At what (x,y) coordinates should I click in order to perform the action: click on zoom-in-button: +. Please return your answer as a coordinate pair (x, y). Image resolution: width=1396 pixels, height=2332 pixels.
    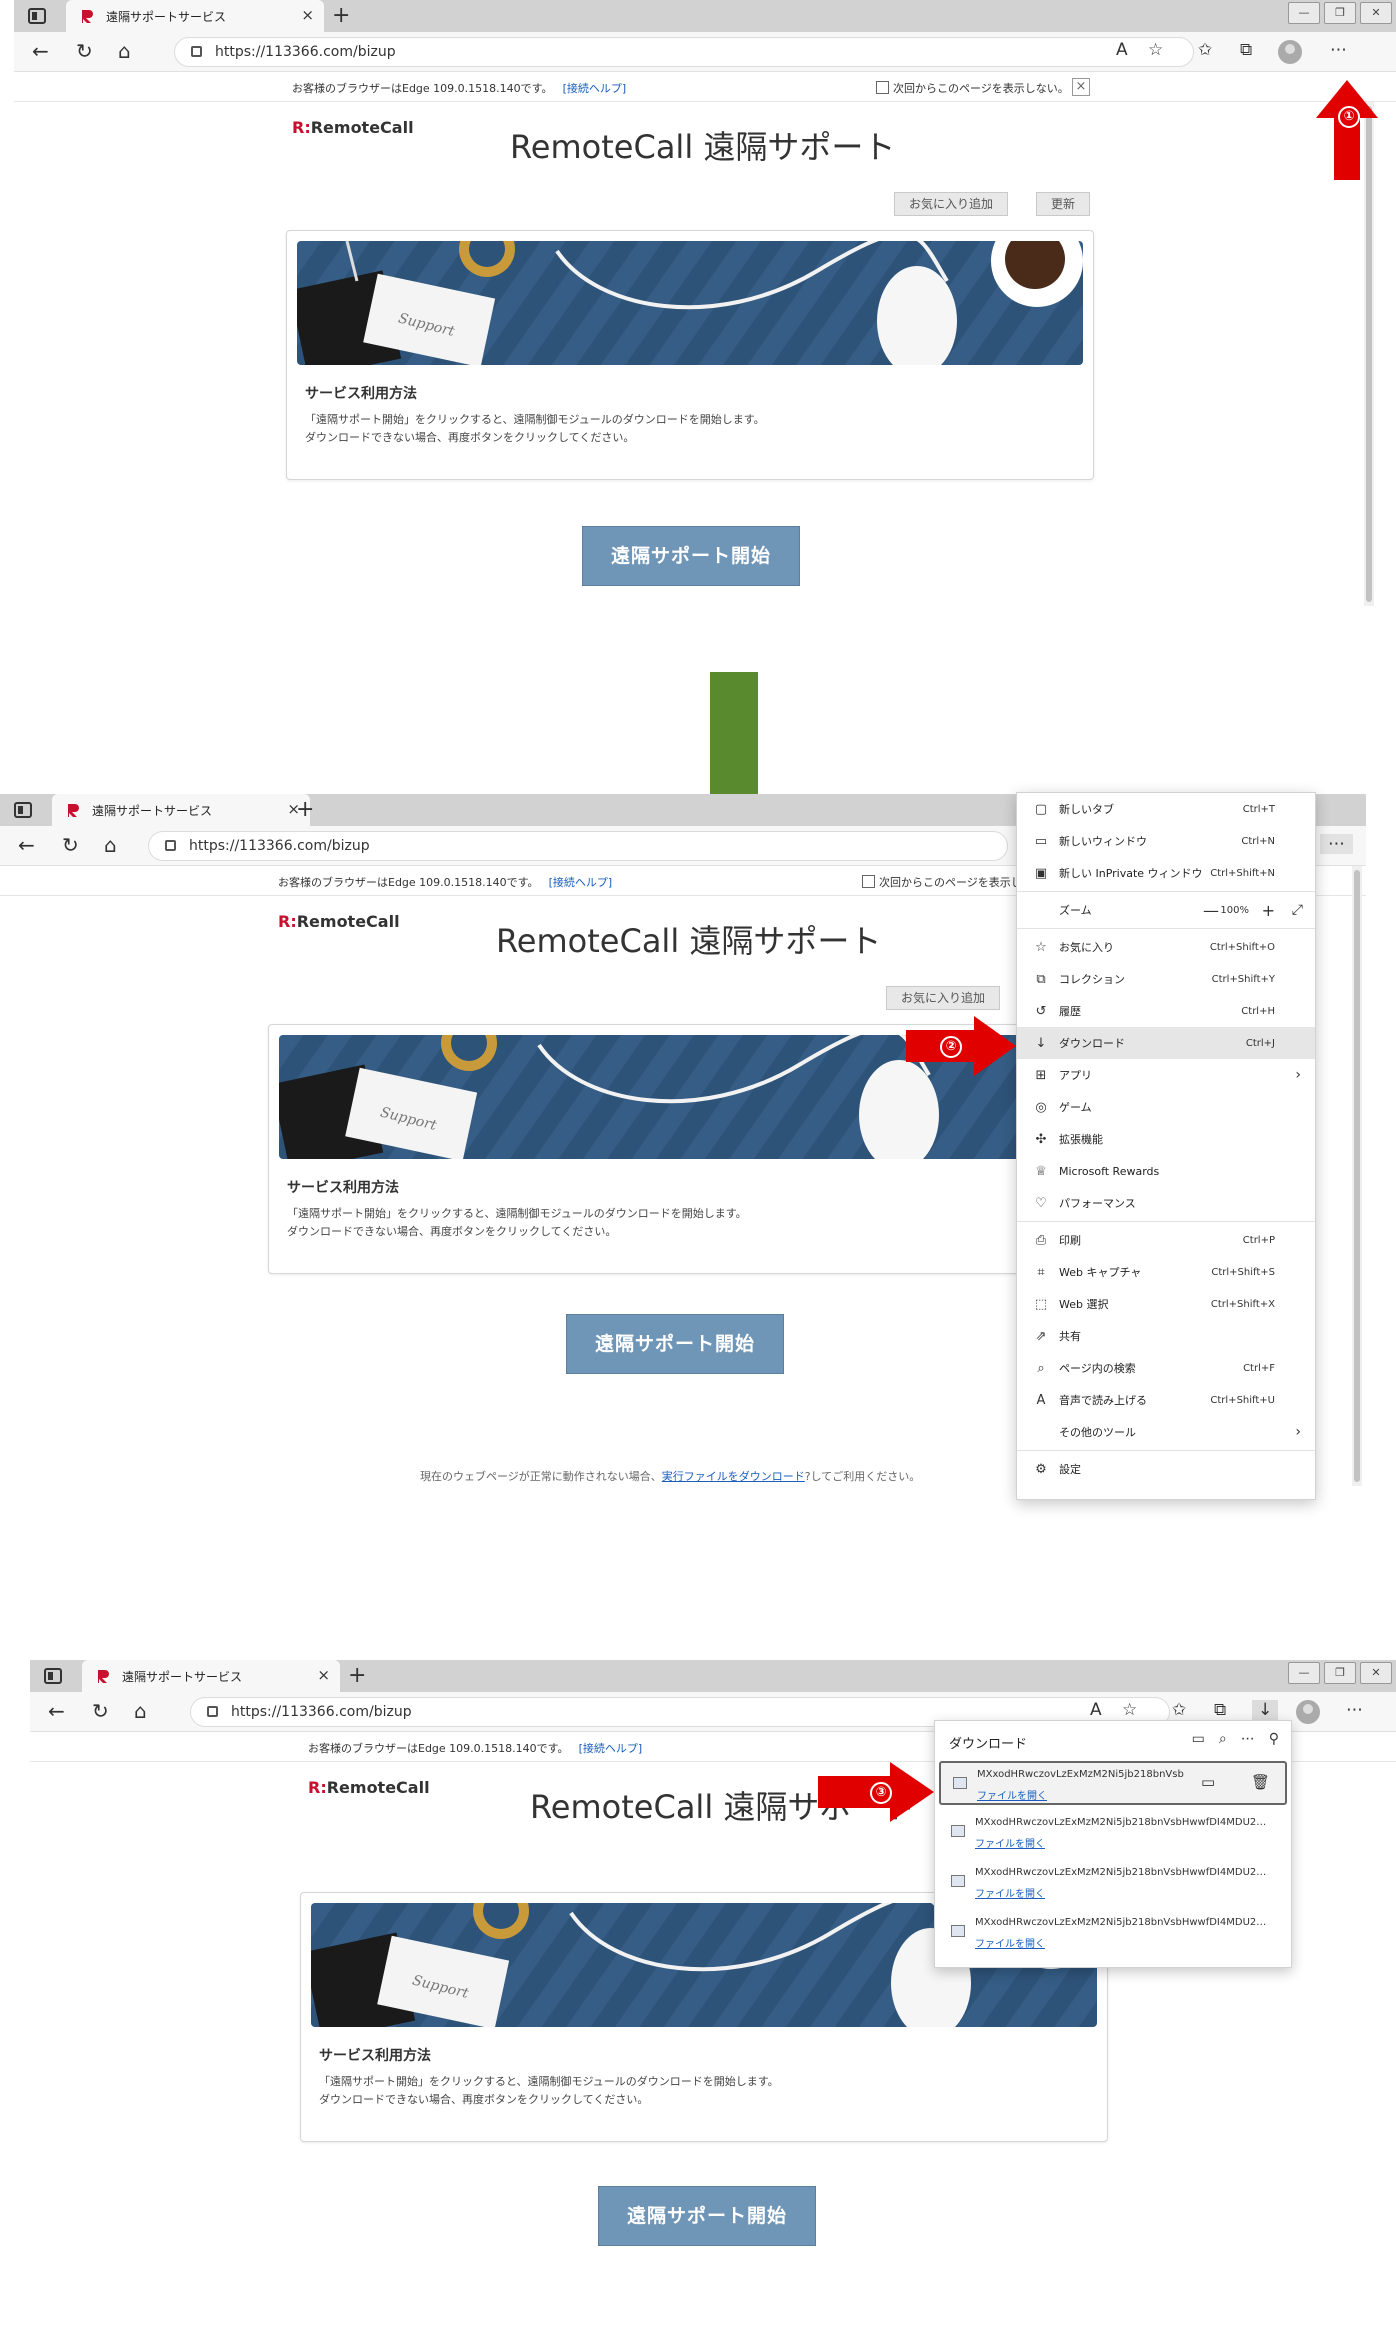
    Looking at the image, I should click on (1268, 910).